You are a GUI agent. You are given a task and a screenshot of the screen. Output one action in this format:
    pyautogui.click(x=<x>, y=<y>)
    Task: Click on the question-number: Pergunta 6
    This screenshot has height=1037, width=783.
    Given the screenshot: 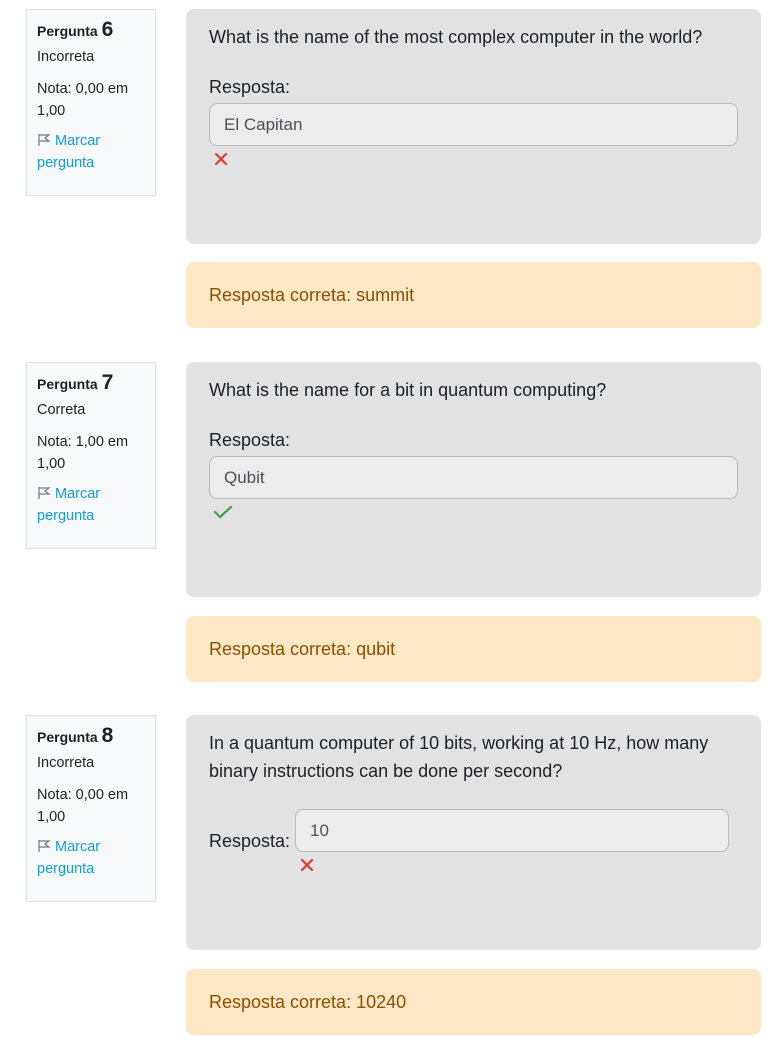 What is the action you would take?
    pyautogui.click(x=91, y=30)
    